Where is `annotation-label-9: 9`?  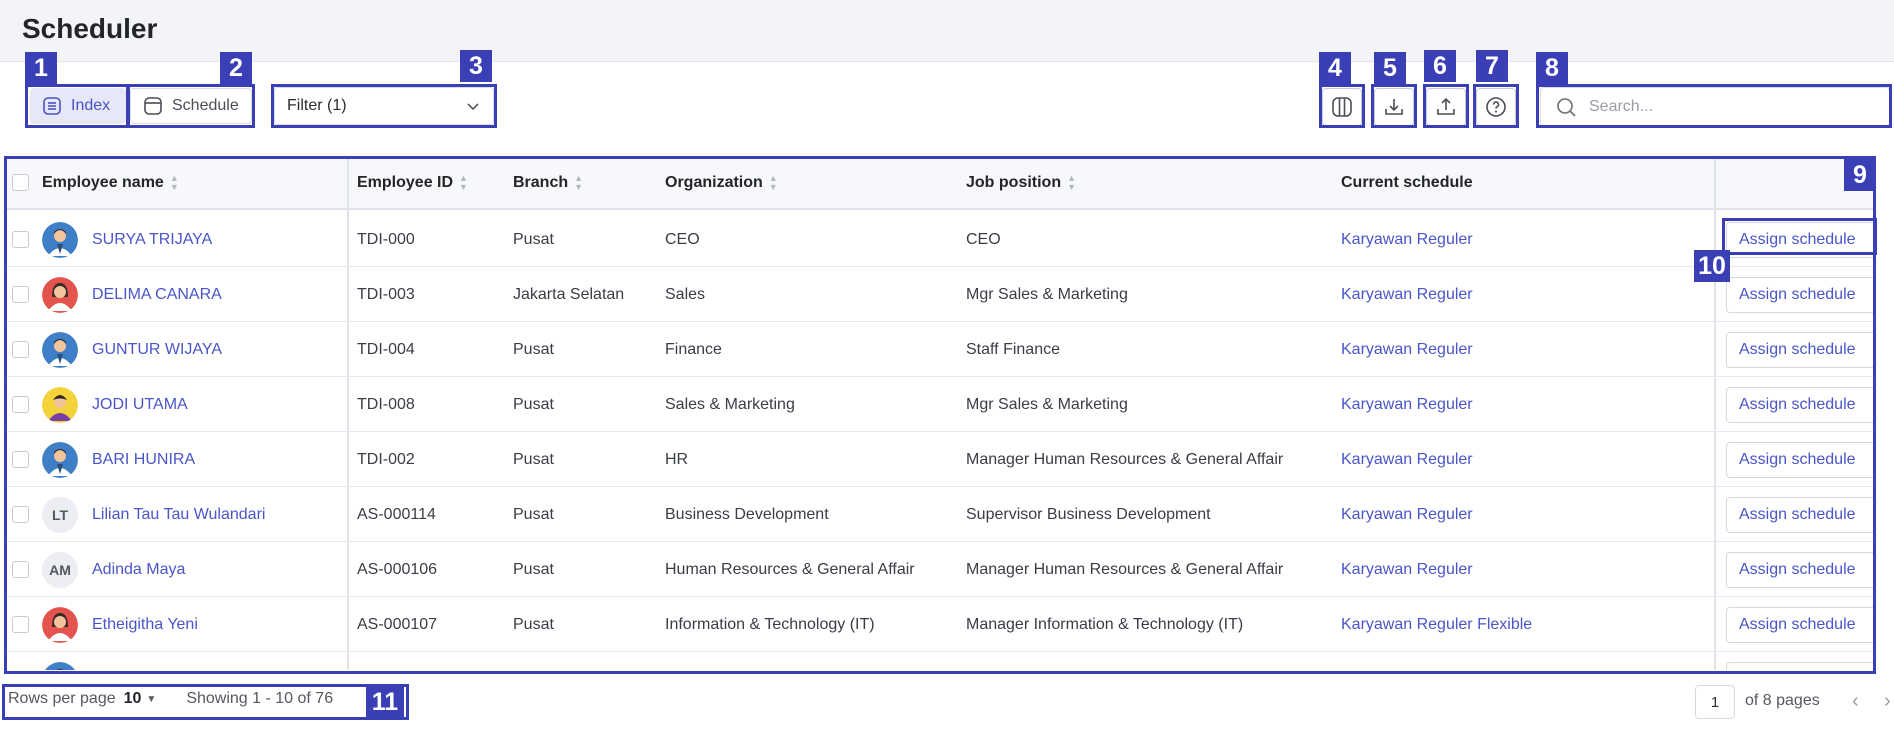 annotation-label-9: 9 is located at coordinates (1860, 175).